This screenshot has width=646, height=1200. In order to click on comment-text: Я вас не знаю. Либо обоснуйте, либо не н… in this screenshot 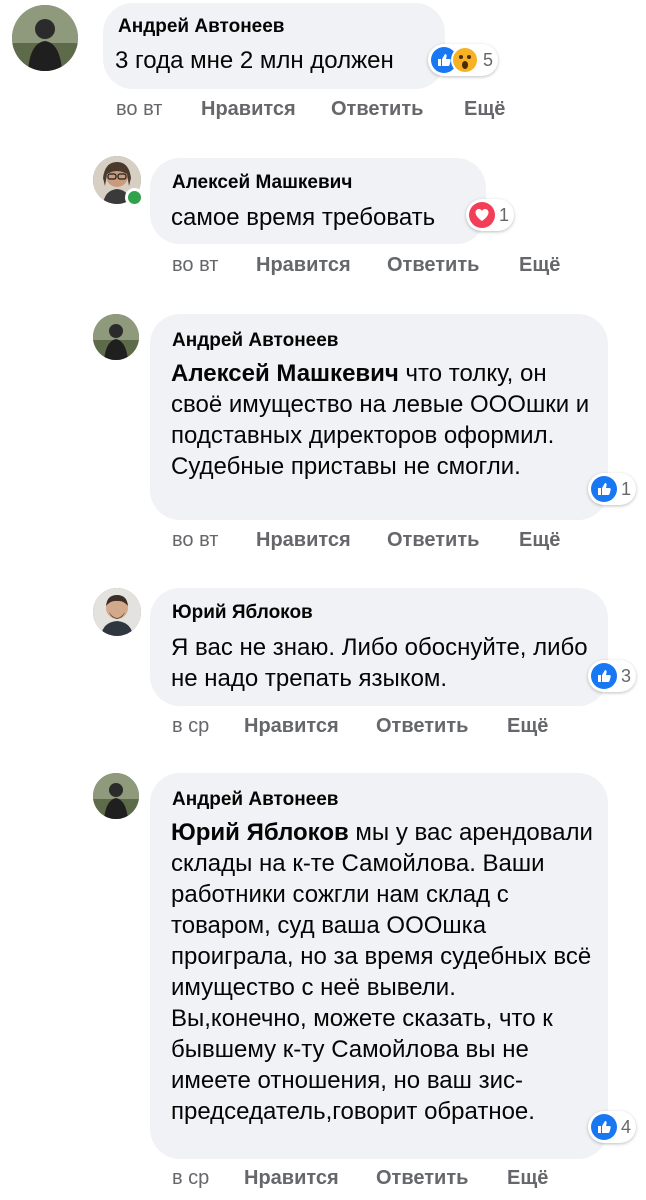, I will do `click(379, 663)`.